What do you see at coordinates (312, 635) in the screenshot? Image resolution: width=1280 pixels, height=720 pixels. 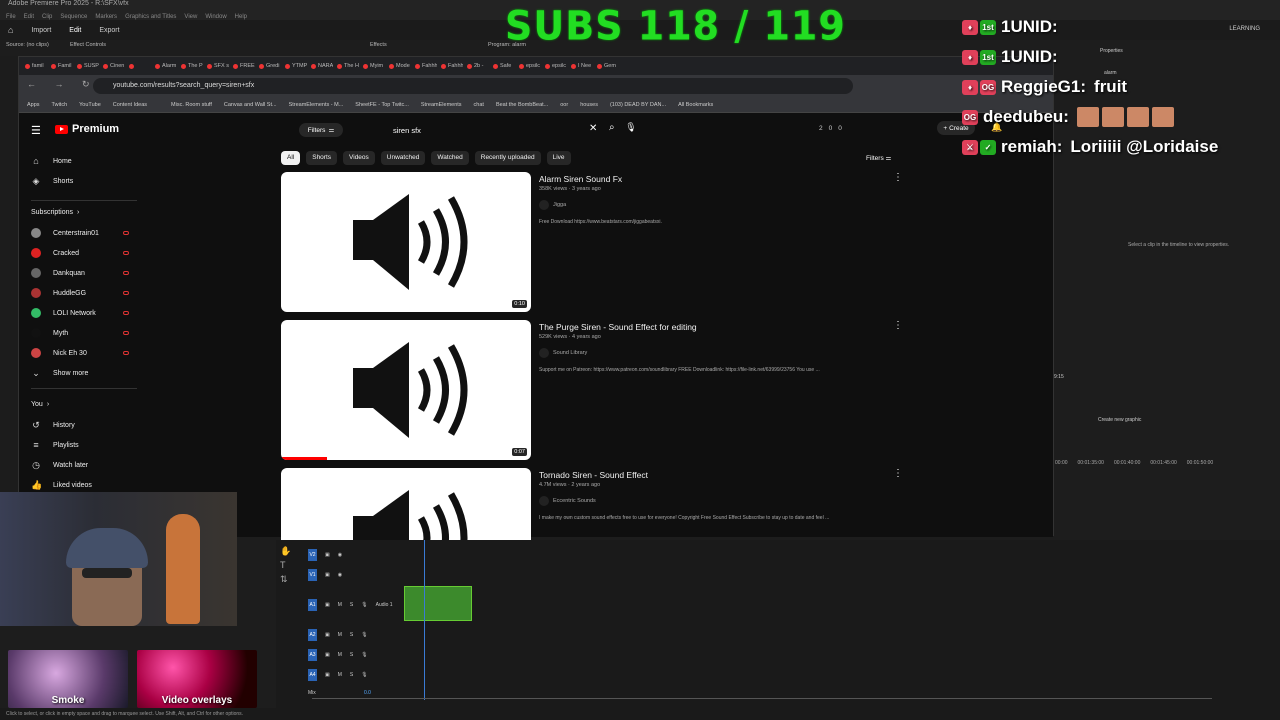 I see `track-label: A2` at bounding box center [312, 635].